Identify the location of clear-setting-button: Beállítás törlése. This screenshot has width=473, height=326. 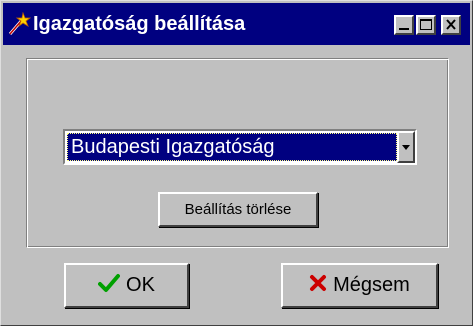
(238, 209).